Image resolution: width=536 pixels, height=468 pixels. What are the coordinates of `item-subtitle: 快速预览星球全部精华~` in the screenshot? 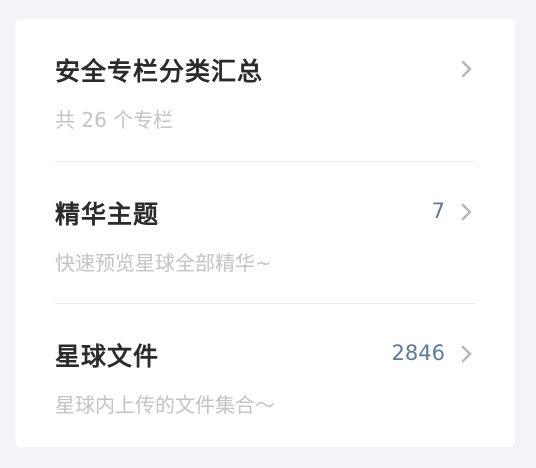 It's located at (163, 263).